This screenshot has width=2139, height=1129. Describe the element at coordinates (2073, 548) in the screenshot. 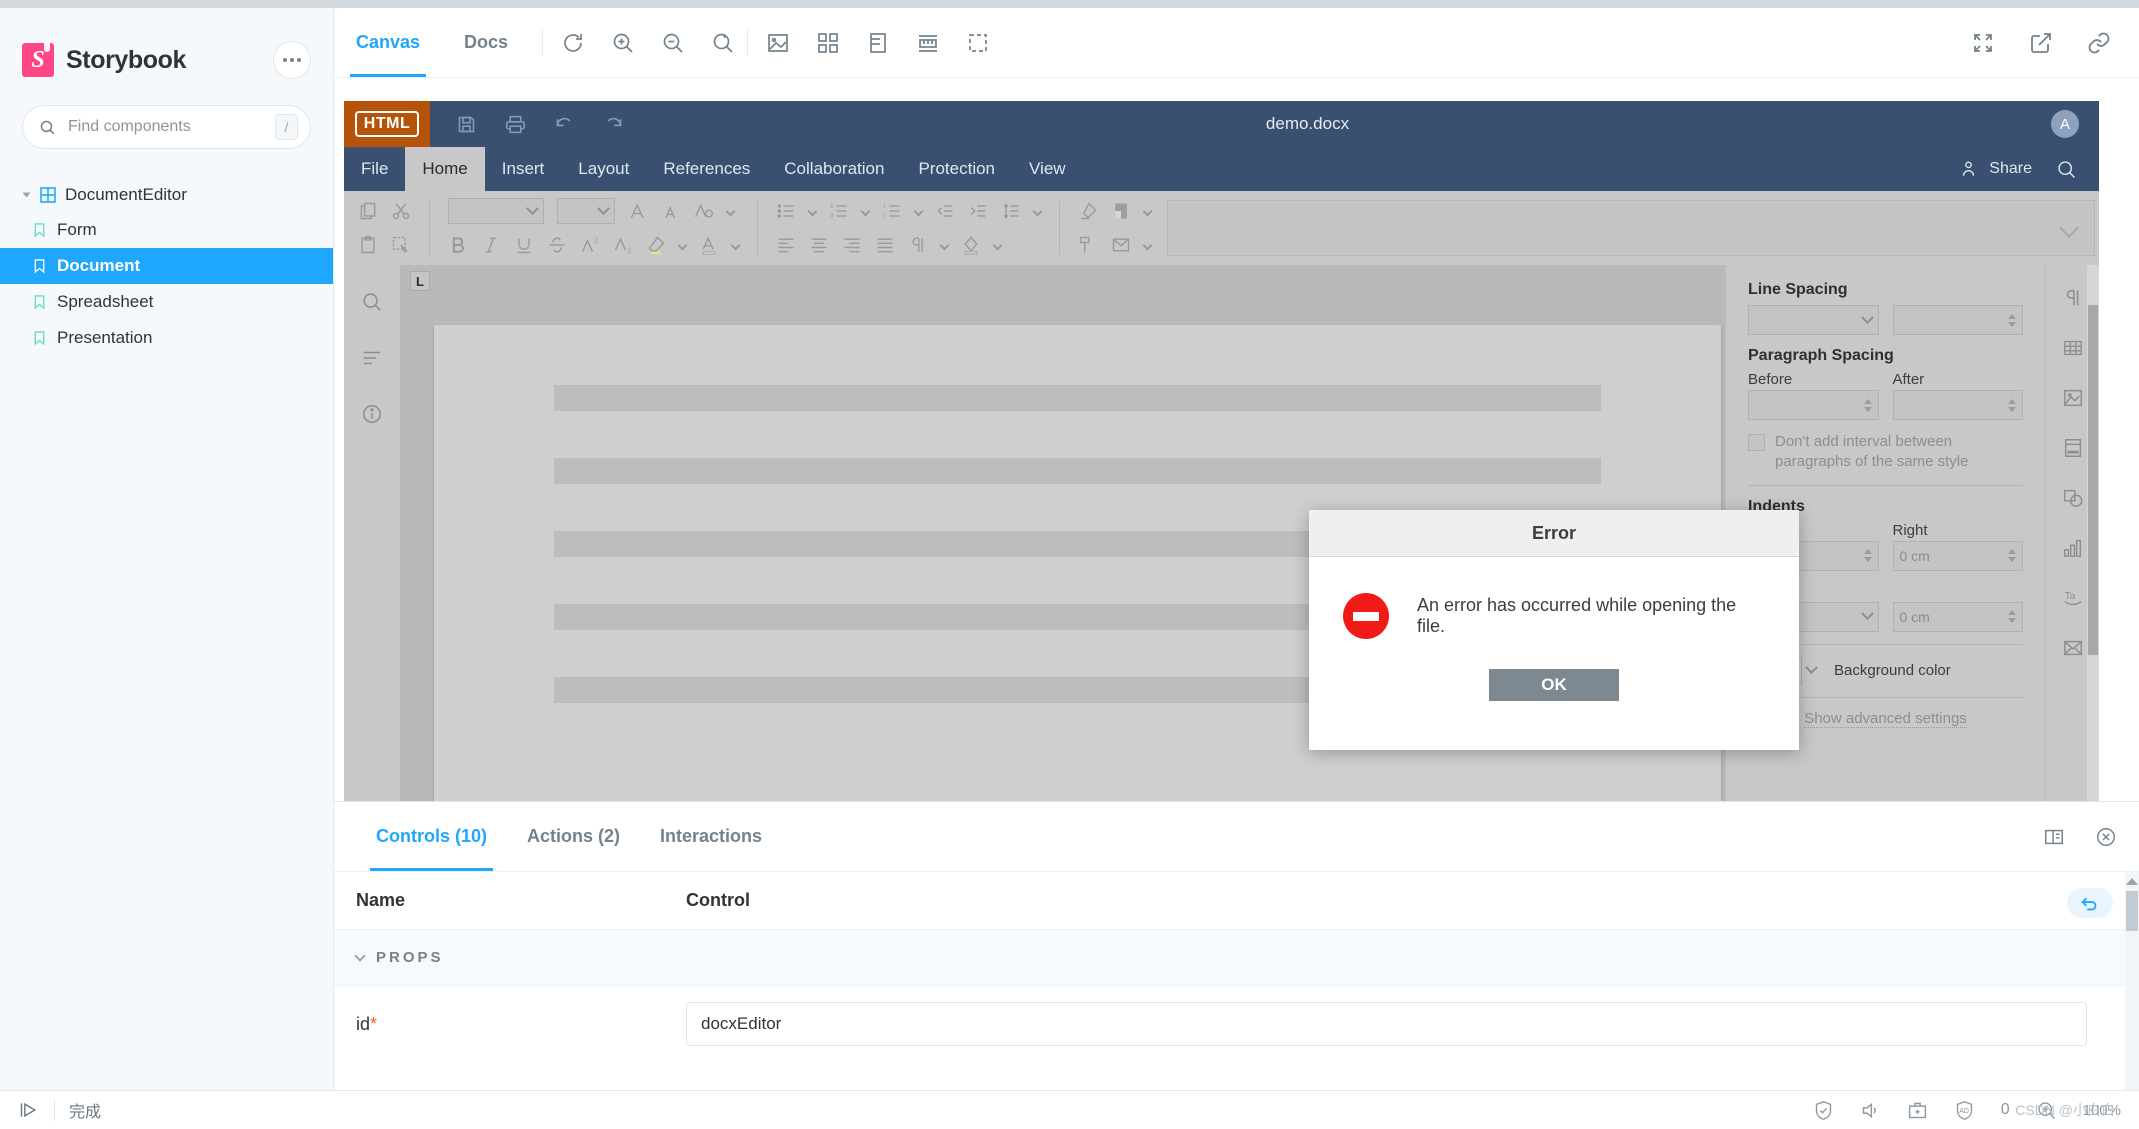

I see `chart-settings-icon` at that location.